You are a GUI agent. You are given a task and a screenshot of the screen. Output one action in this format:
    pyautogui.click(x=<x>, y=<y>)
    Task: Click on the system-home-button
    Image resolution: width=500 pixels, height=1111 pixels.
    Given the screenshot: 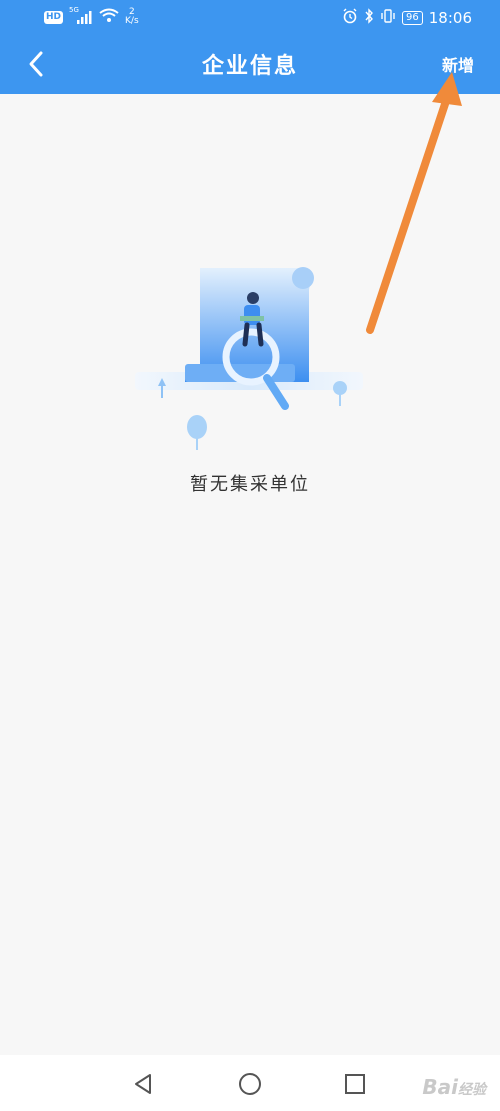 What is the action you would take?
    pyautogui.click(x=250, y=1084)
    